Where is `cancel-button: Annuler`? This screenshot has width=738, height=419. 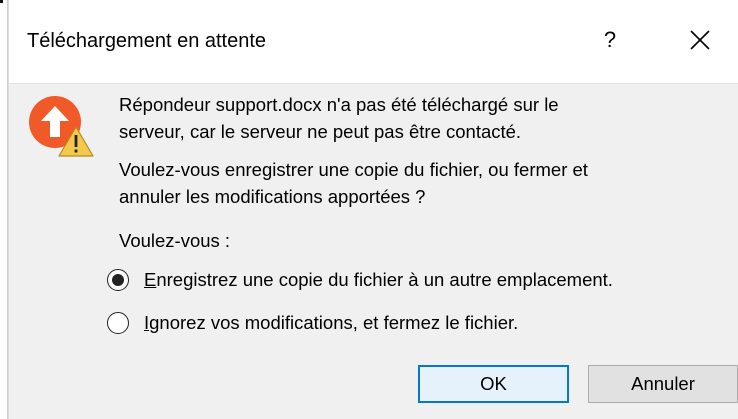 cancel-button: Annuler is located at coordinates (663, 384).